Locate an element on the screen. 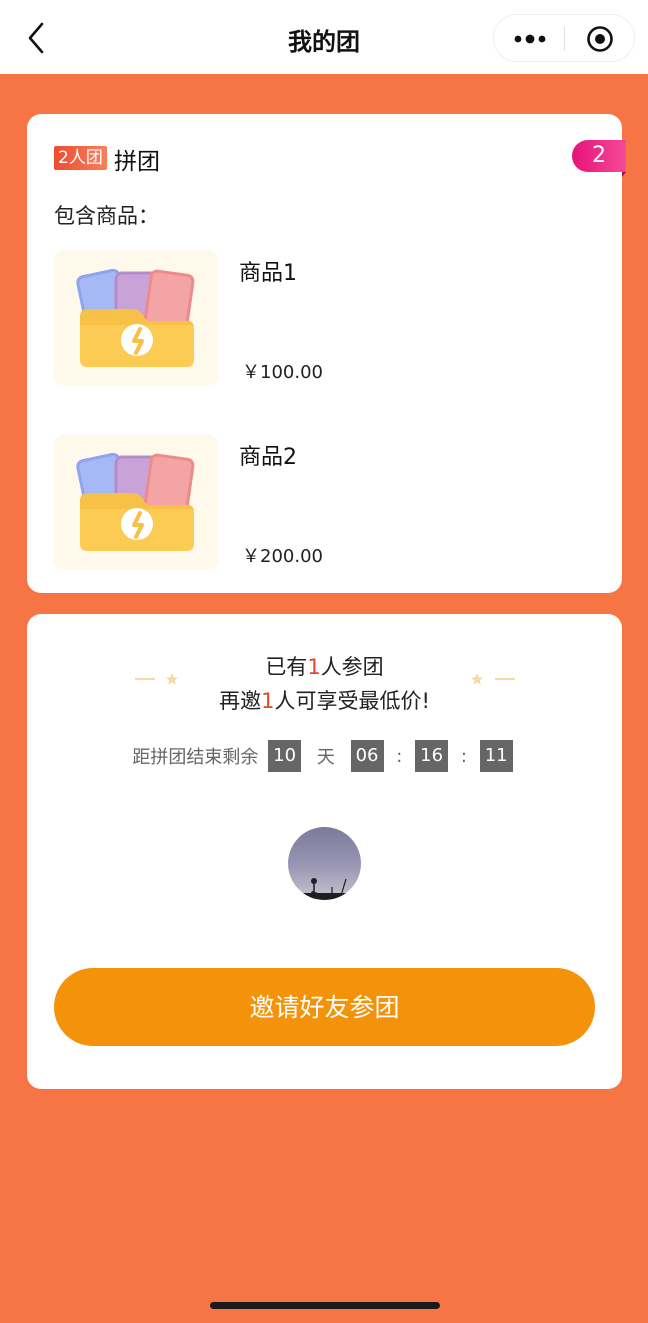  countdown-label: 距拼团结束剩余 is located at coordinates (195, 757).